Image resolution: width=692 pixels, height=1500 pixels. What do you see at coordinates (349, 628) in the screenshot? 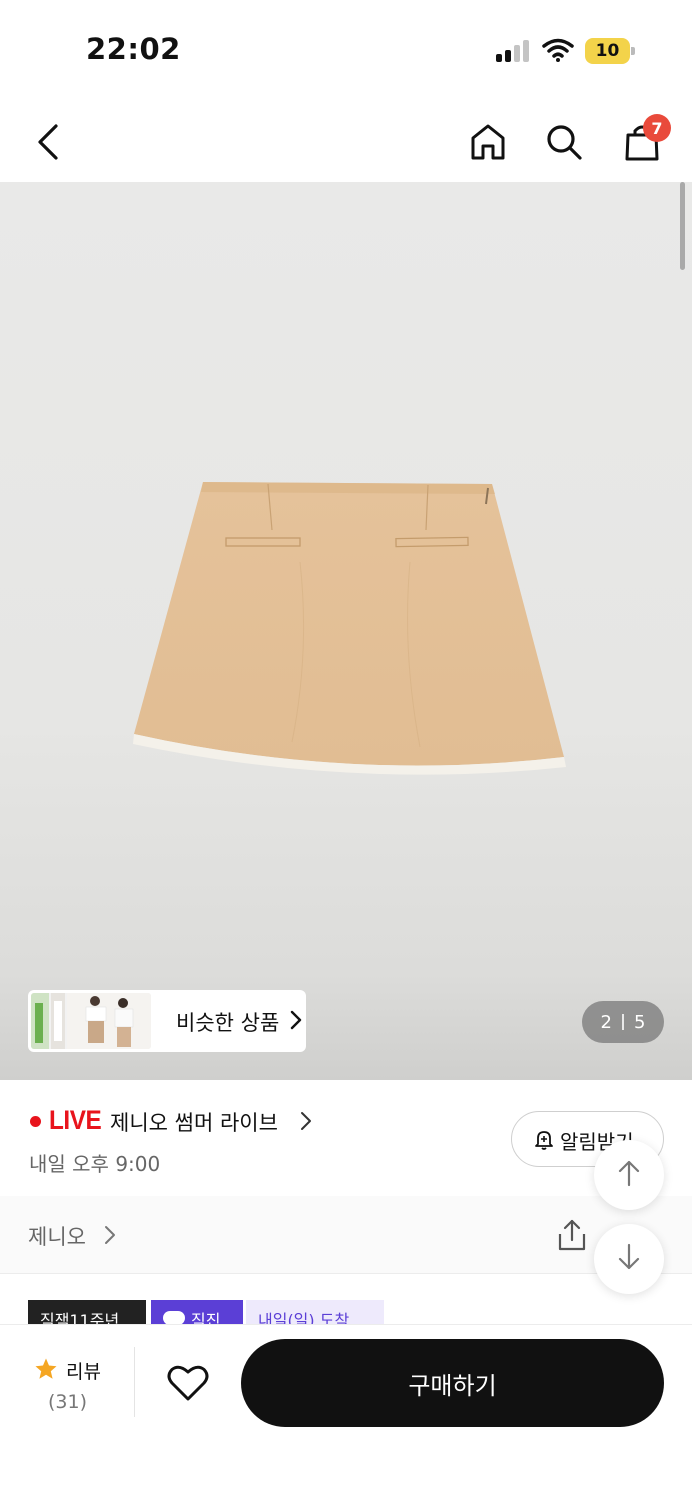
I see `product-photo` at bounding box center [349, 628].